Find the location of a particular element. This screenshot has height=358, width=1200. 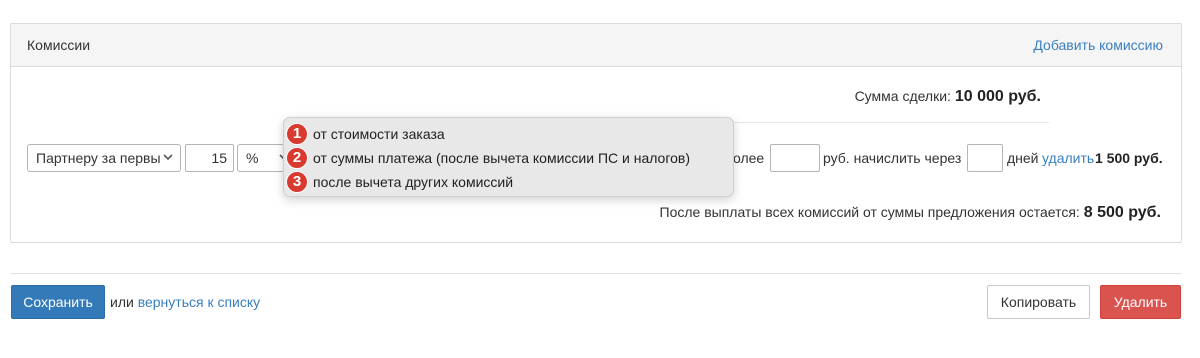

recipient-select-value: Партнеру за первы is located at coordinates (98, 158).